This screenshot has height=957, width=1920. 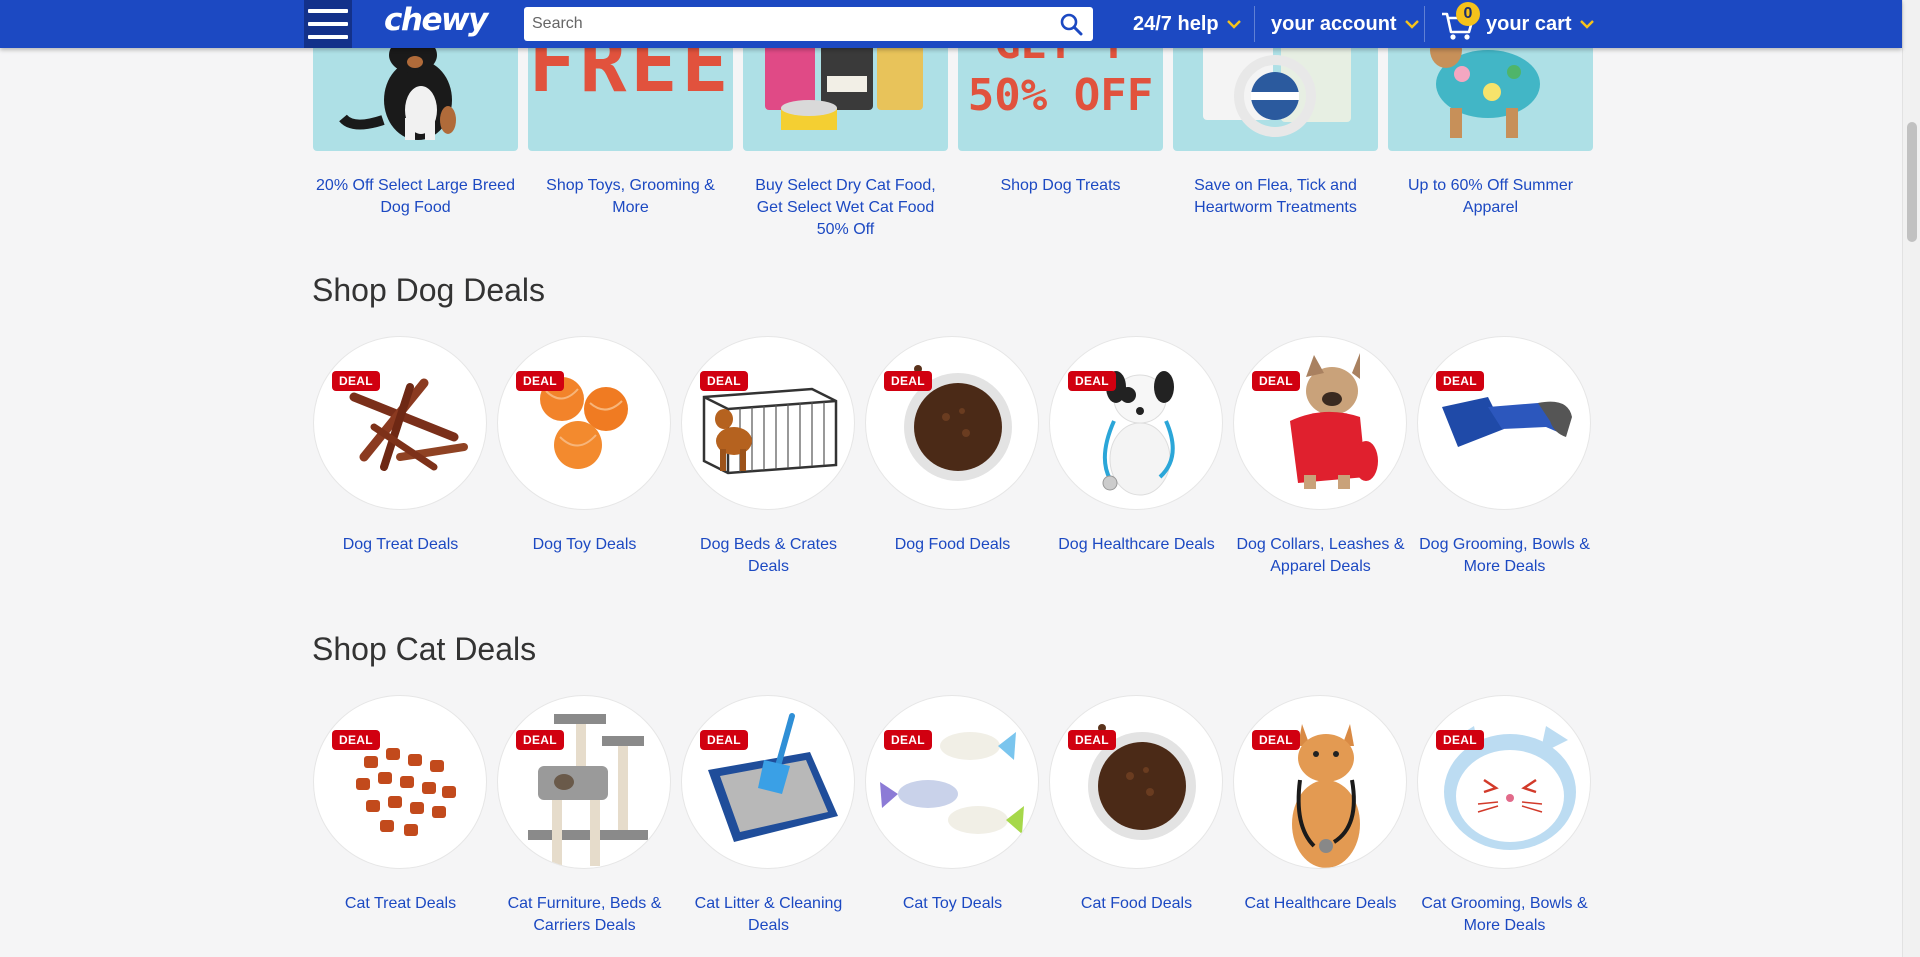 I want to click on promo-caption: Shop Dog Treats, so click(x=1060, y=185).